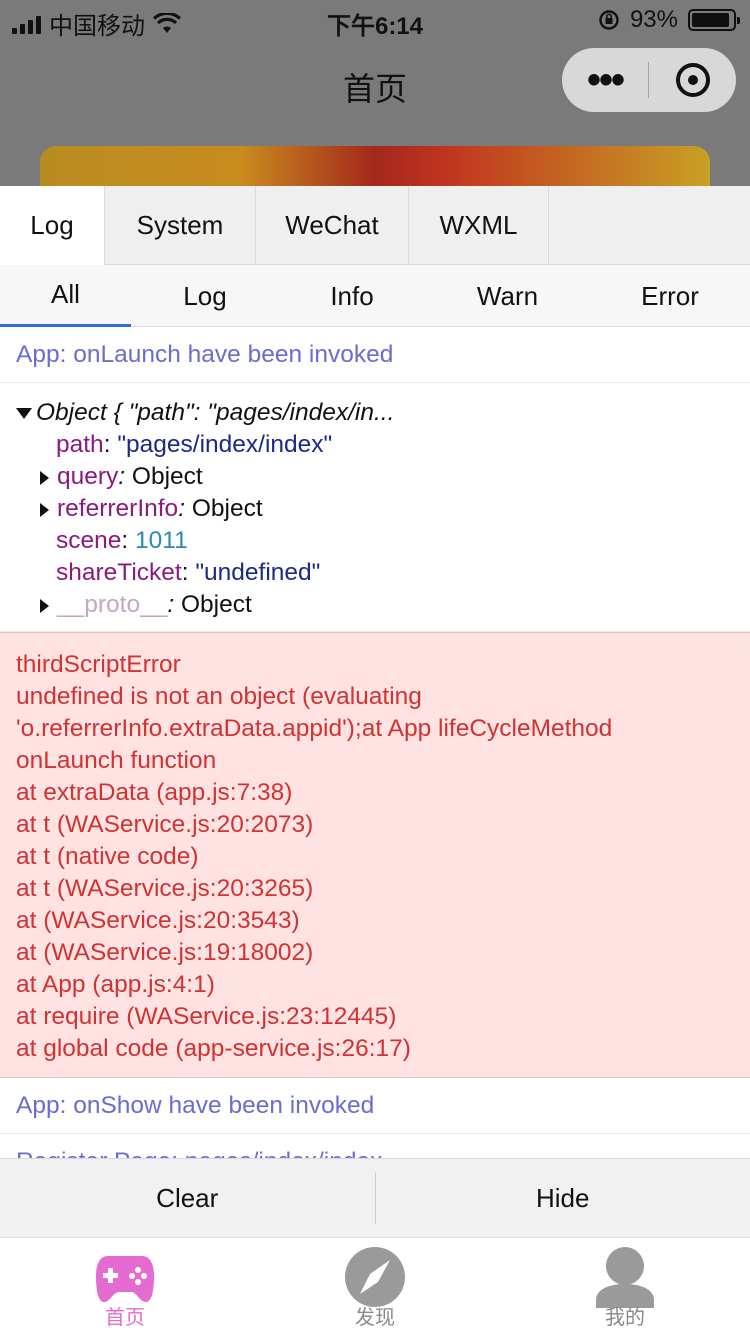  What do you see at coordinates (154, 792) in the screenshot?
I see `error-line: at extraData (app.js:7:38)` at bounding box center [154, 792].